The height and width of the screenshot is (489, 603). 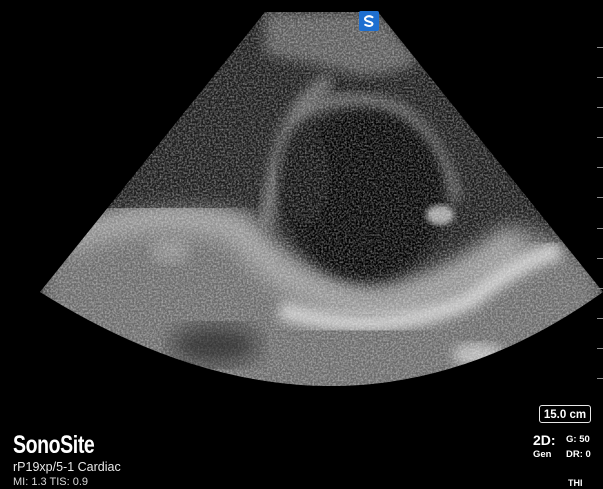 What do you see at coordinates (50, 482) in the screenshot?
I see `mi-tis-indices: MI: 1.3 TIS: 0.9` at bounding box center [50, 482].